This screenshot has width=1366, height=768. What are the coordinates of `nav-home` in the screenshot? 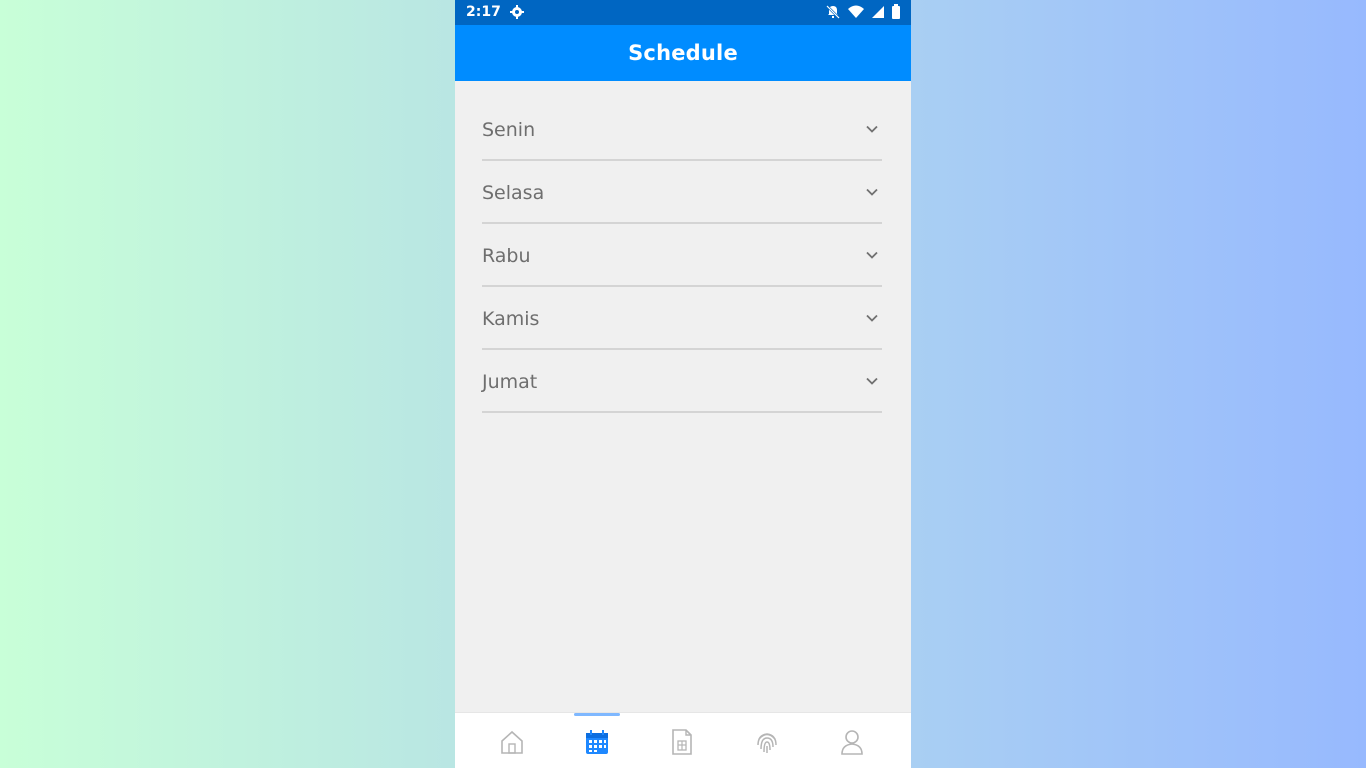 It's located at (512, 740).